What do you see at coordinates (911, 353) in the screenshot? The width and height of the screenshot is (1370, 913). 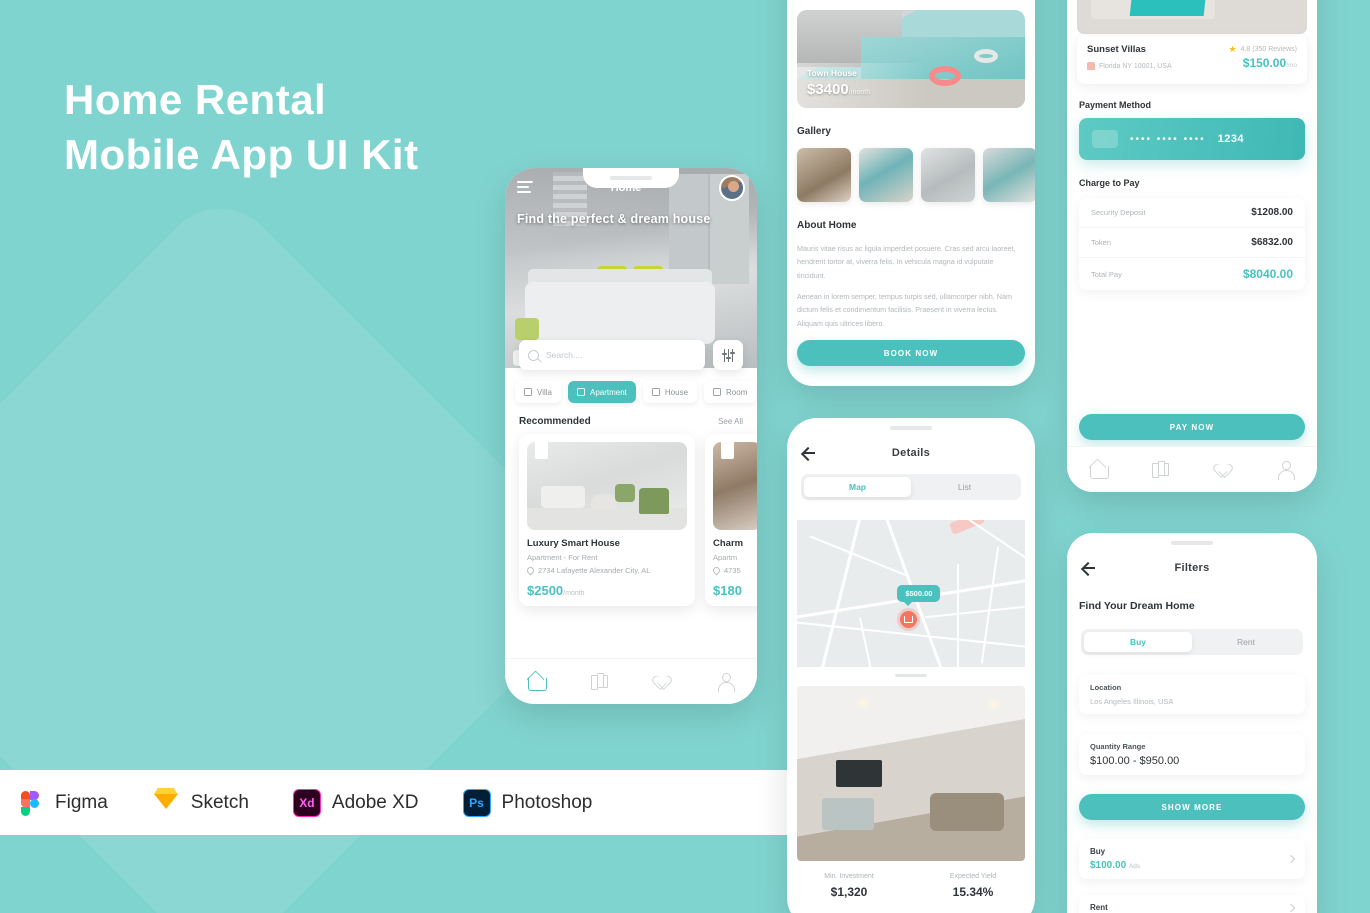 I see `book-now-button: BOOK NOW` at bounding box center [911, 353].